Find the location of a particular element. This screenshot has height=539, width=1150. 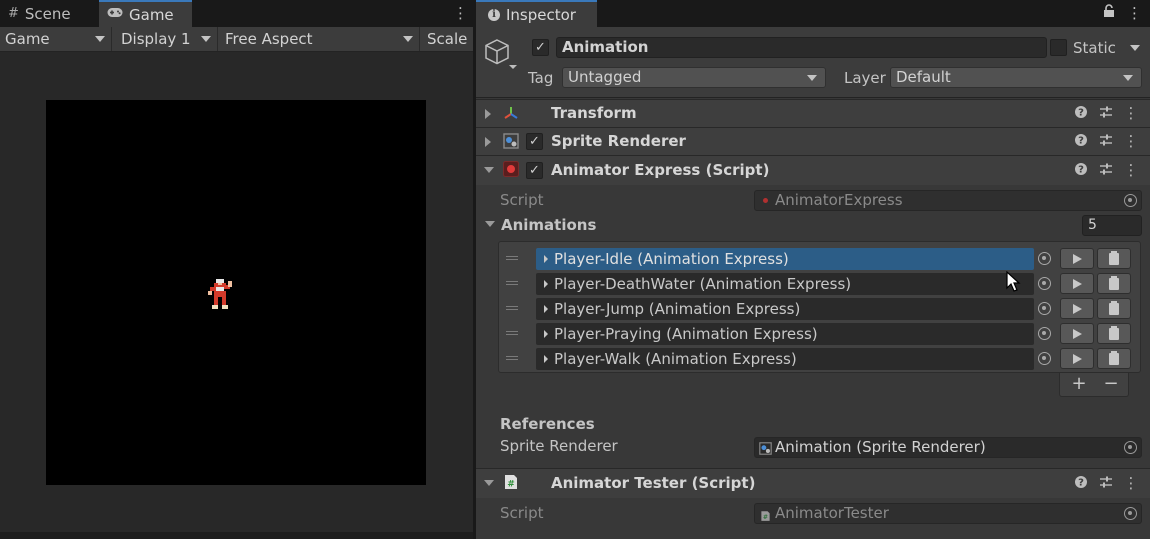

list-item: Player-Walk (Animation Express) is located at coordinates (819, 358).